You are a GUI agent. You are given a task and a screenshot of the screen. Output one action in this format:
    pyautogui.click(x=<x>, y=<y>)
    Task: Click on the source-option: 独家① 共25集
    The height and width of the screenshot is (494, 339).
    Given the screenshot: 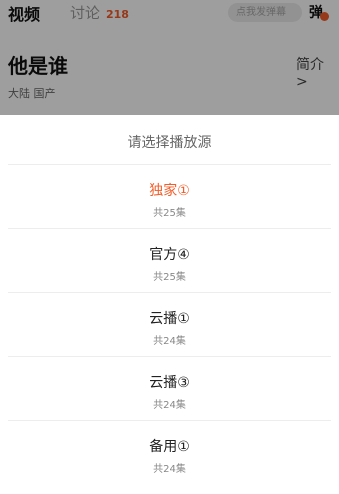 What is the action you would take?
    pyautogui.click(x=169, y=196)
    